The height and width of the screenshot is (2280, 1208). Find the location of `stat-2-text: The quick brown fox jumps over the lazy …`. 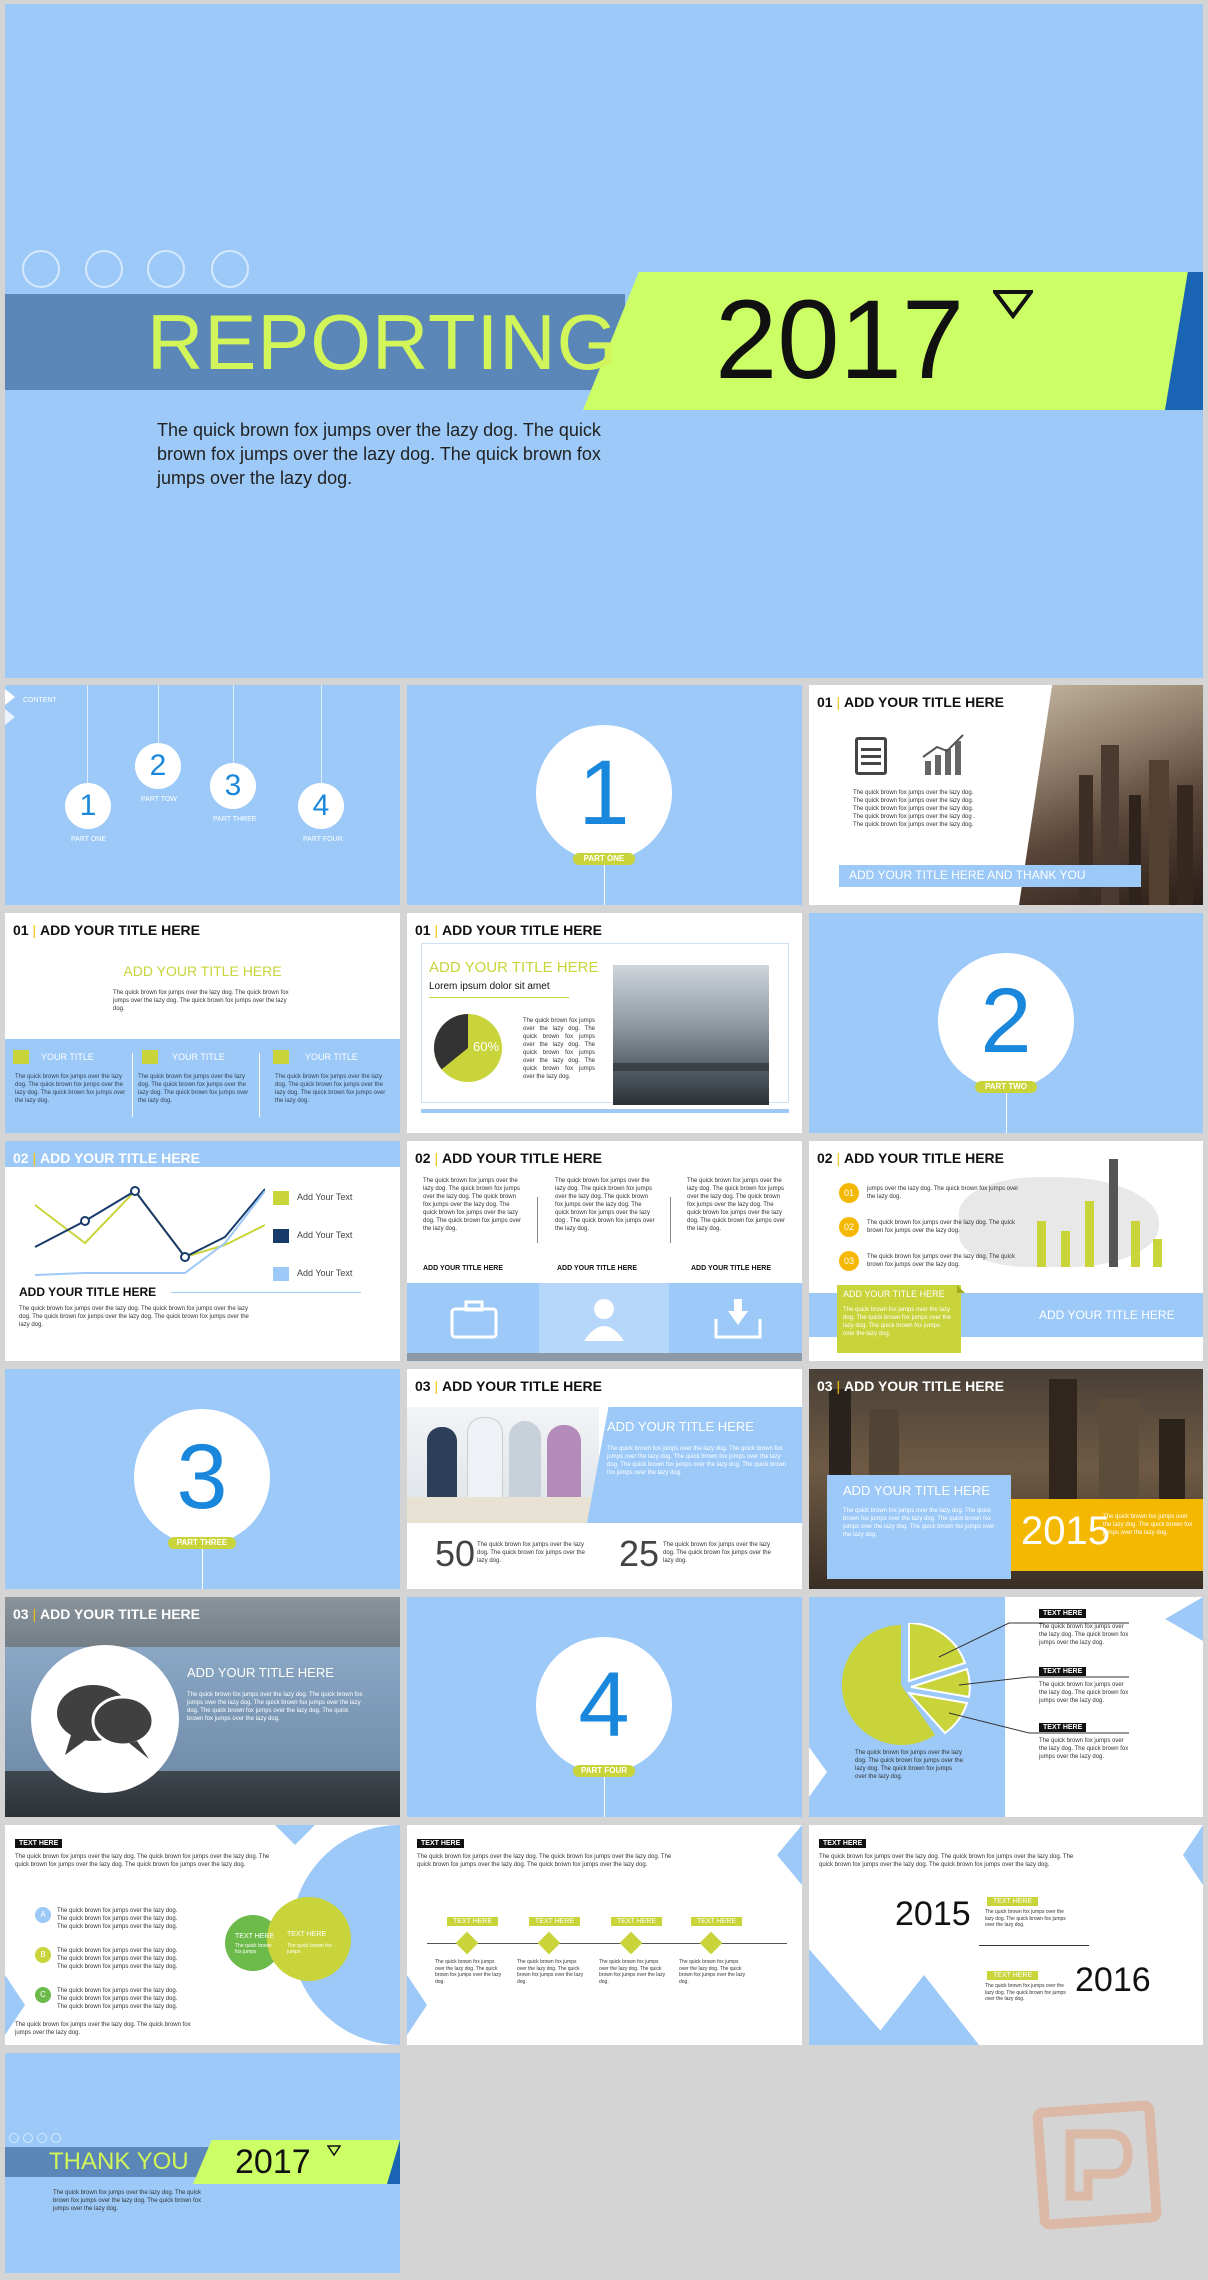

stat-2-text: The quick brown fox jumps over the lazy … is located at coordinates (717, 1553).